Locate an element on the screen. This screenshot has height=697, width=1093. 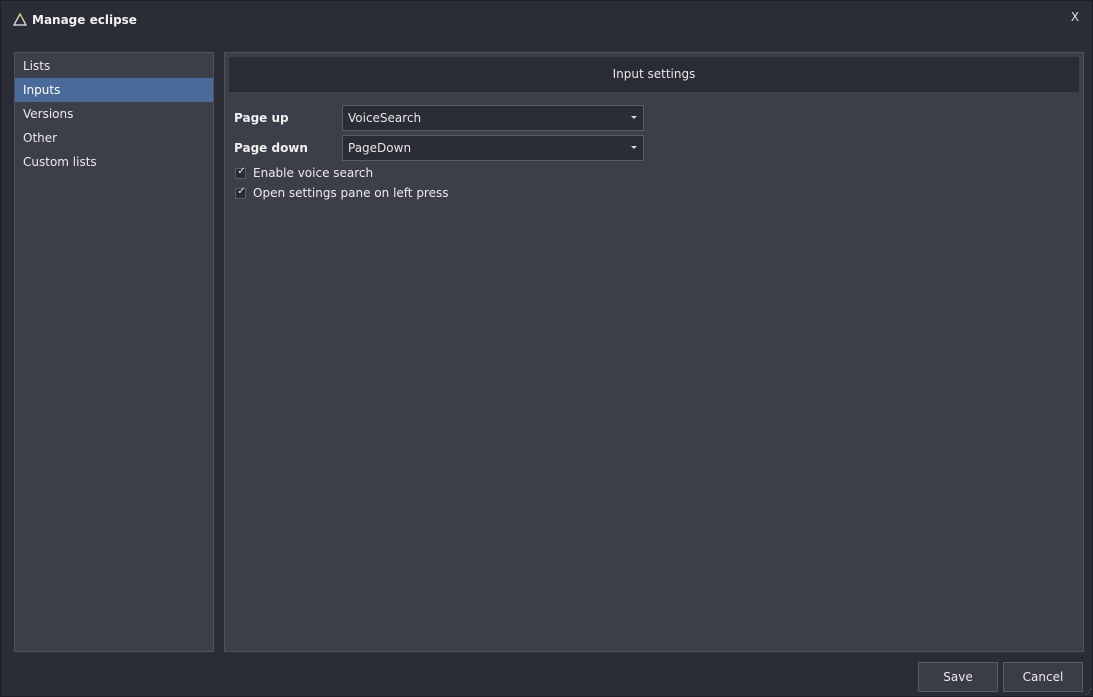
sidebar-item-versions: Versions is located at coordinates (114, 114).